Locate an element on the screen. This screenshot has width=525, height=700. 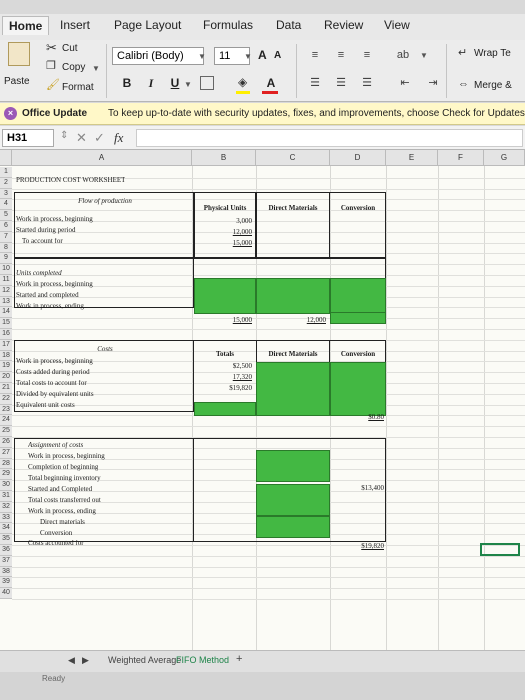
formula-input is located at coordinates (329, 138).